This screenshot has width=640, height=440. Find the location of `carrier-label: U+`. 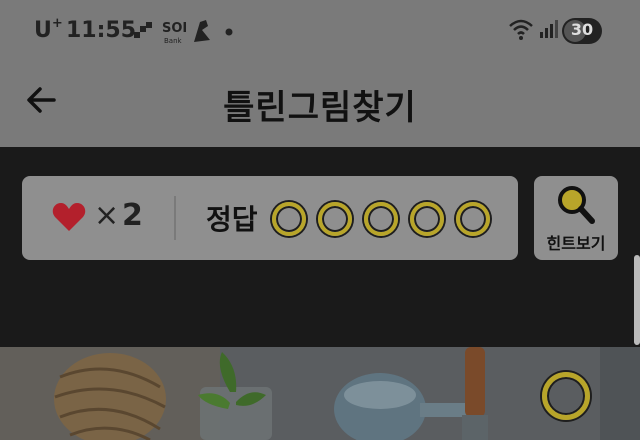

carrier-label: U+ is located at coordinates (48, 29).